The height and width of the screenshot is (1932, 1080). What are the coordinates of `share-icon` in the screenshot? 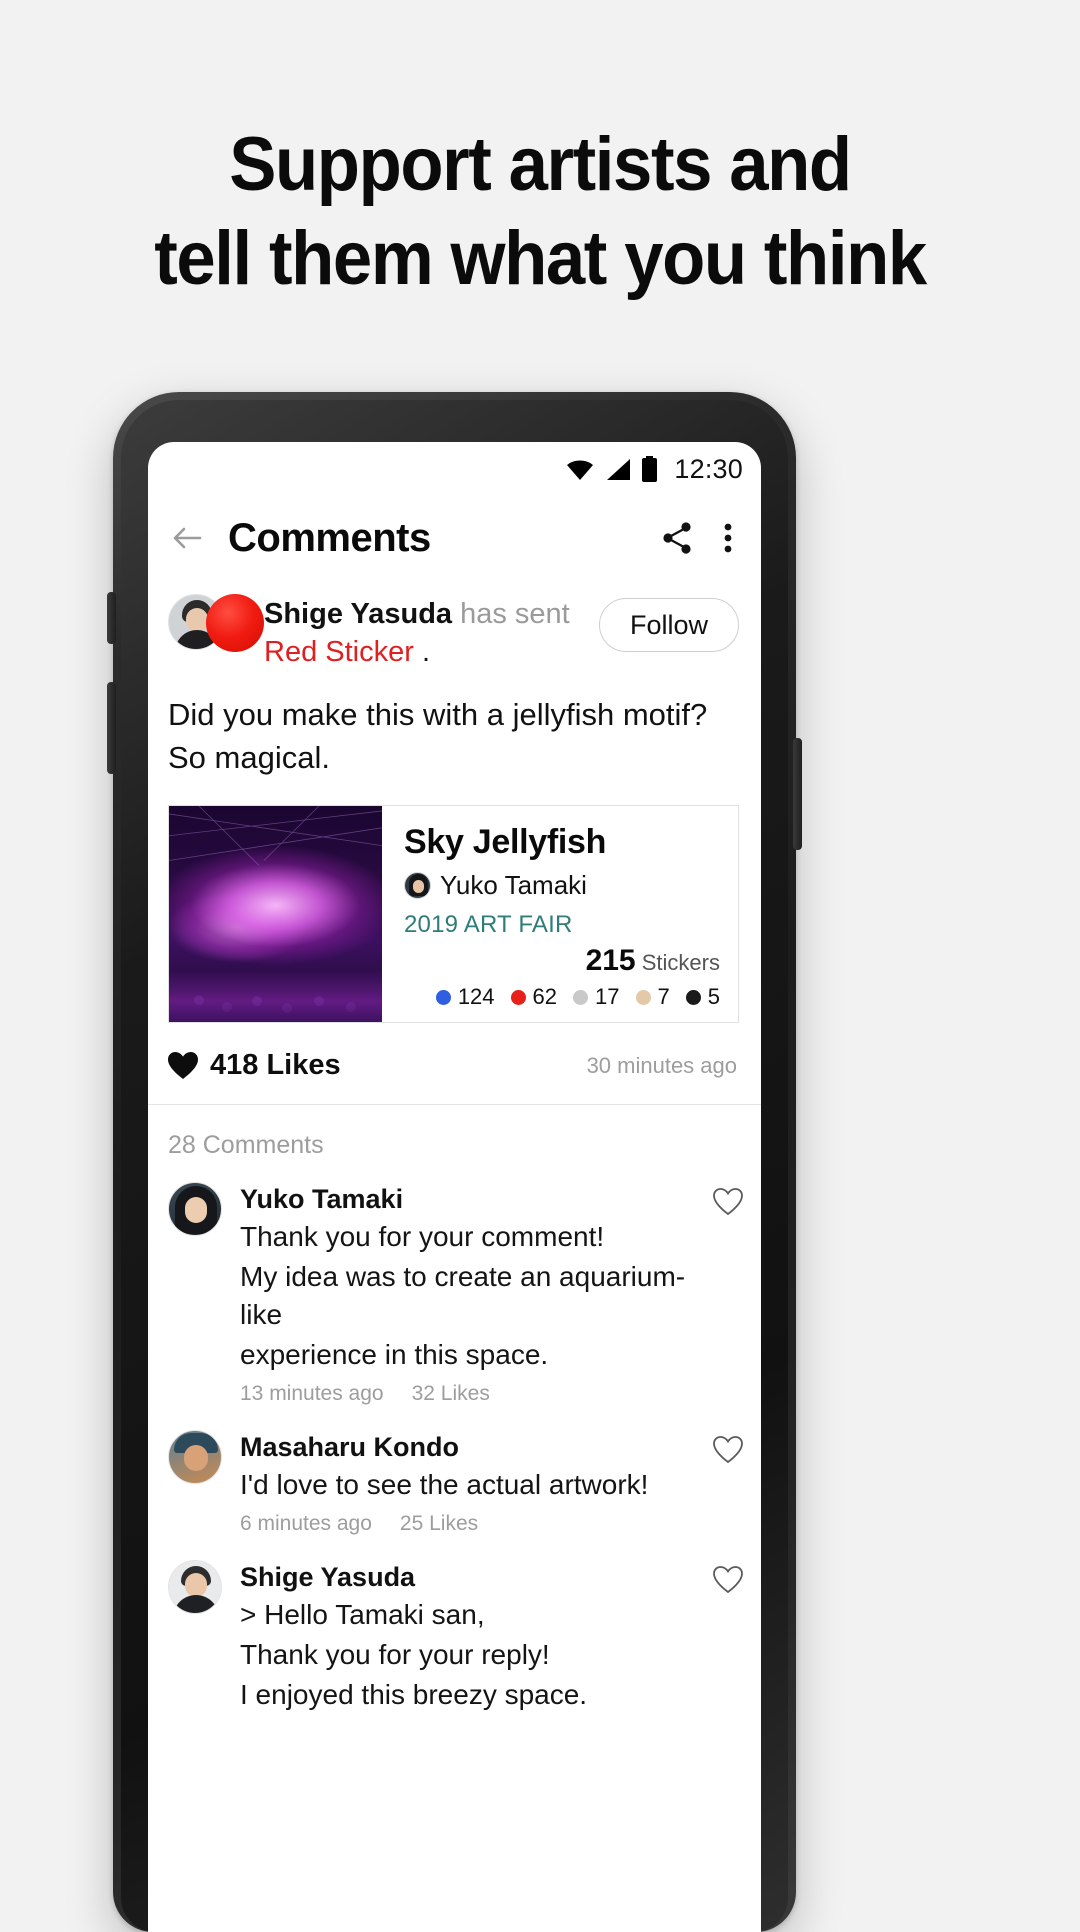 It's located at (677, 538).